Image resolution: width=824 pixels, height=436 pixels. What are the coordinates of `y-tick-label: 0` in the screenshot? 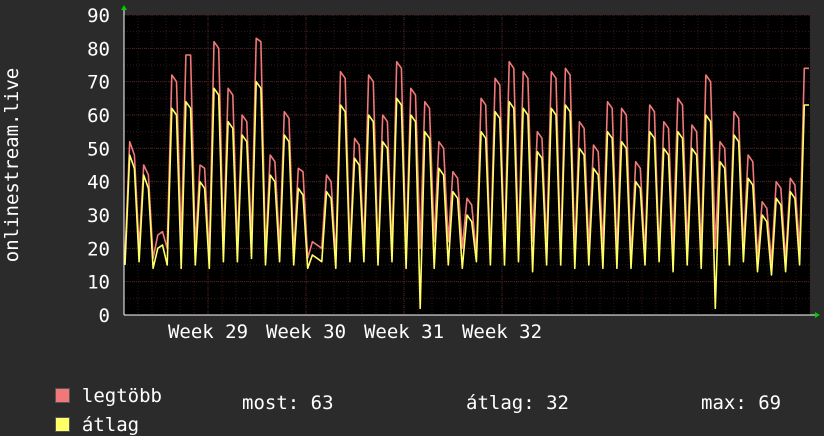 It's located at (104, 316).